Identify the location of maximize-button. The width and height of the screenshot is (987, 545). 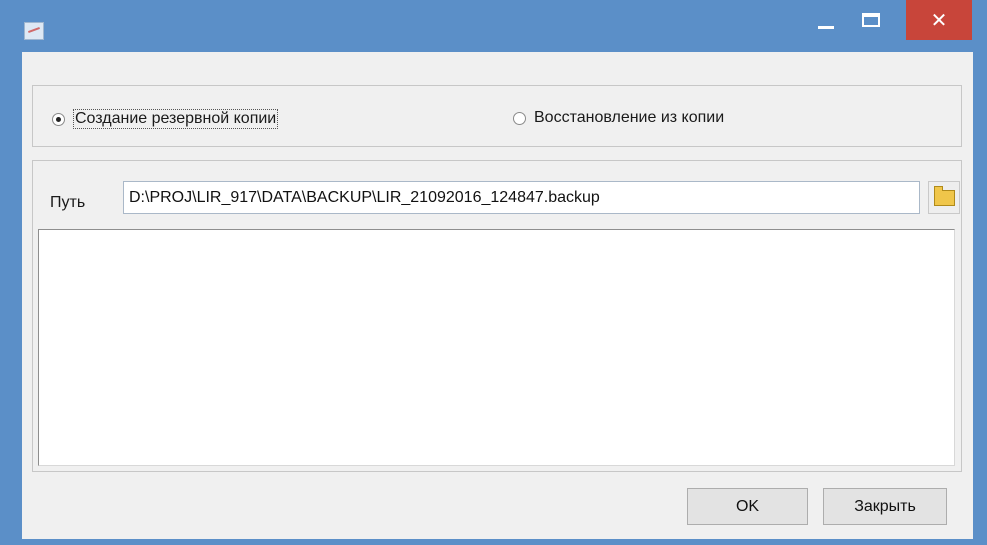
(871, 20).